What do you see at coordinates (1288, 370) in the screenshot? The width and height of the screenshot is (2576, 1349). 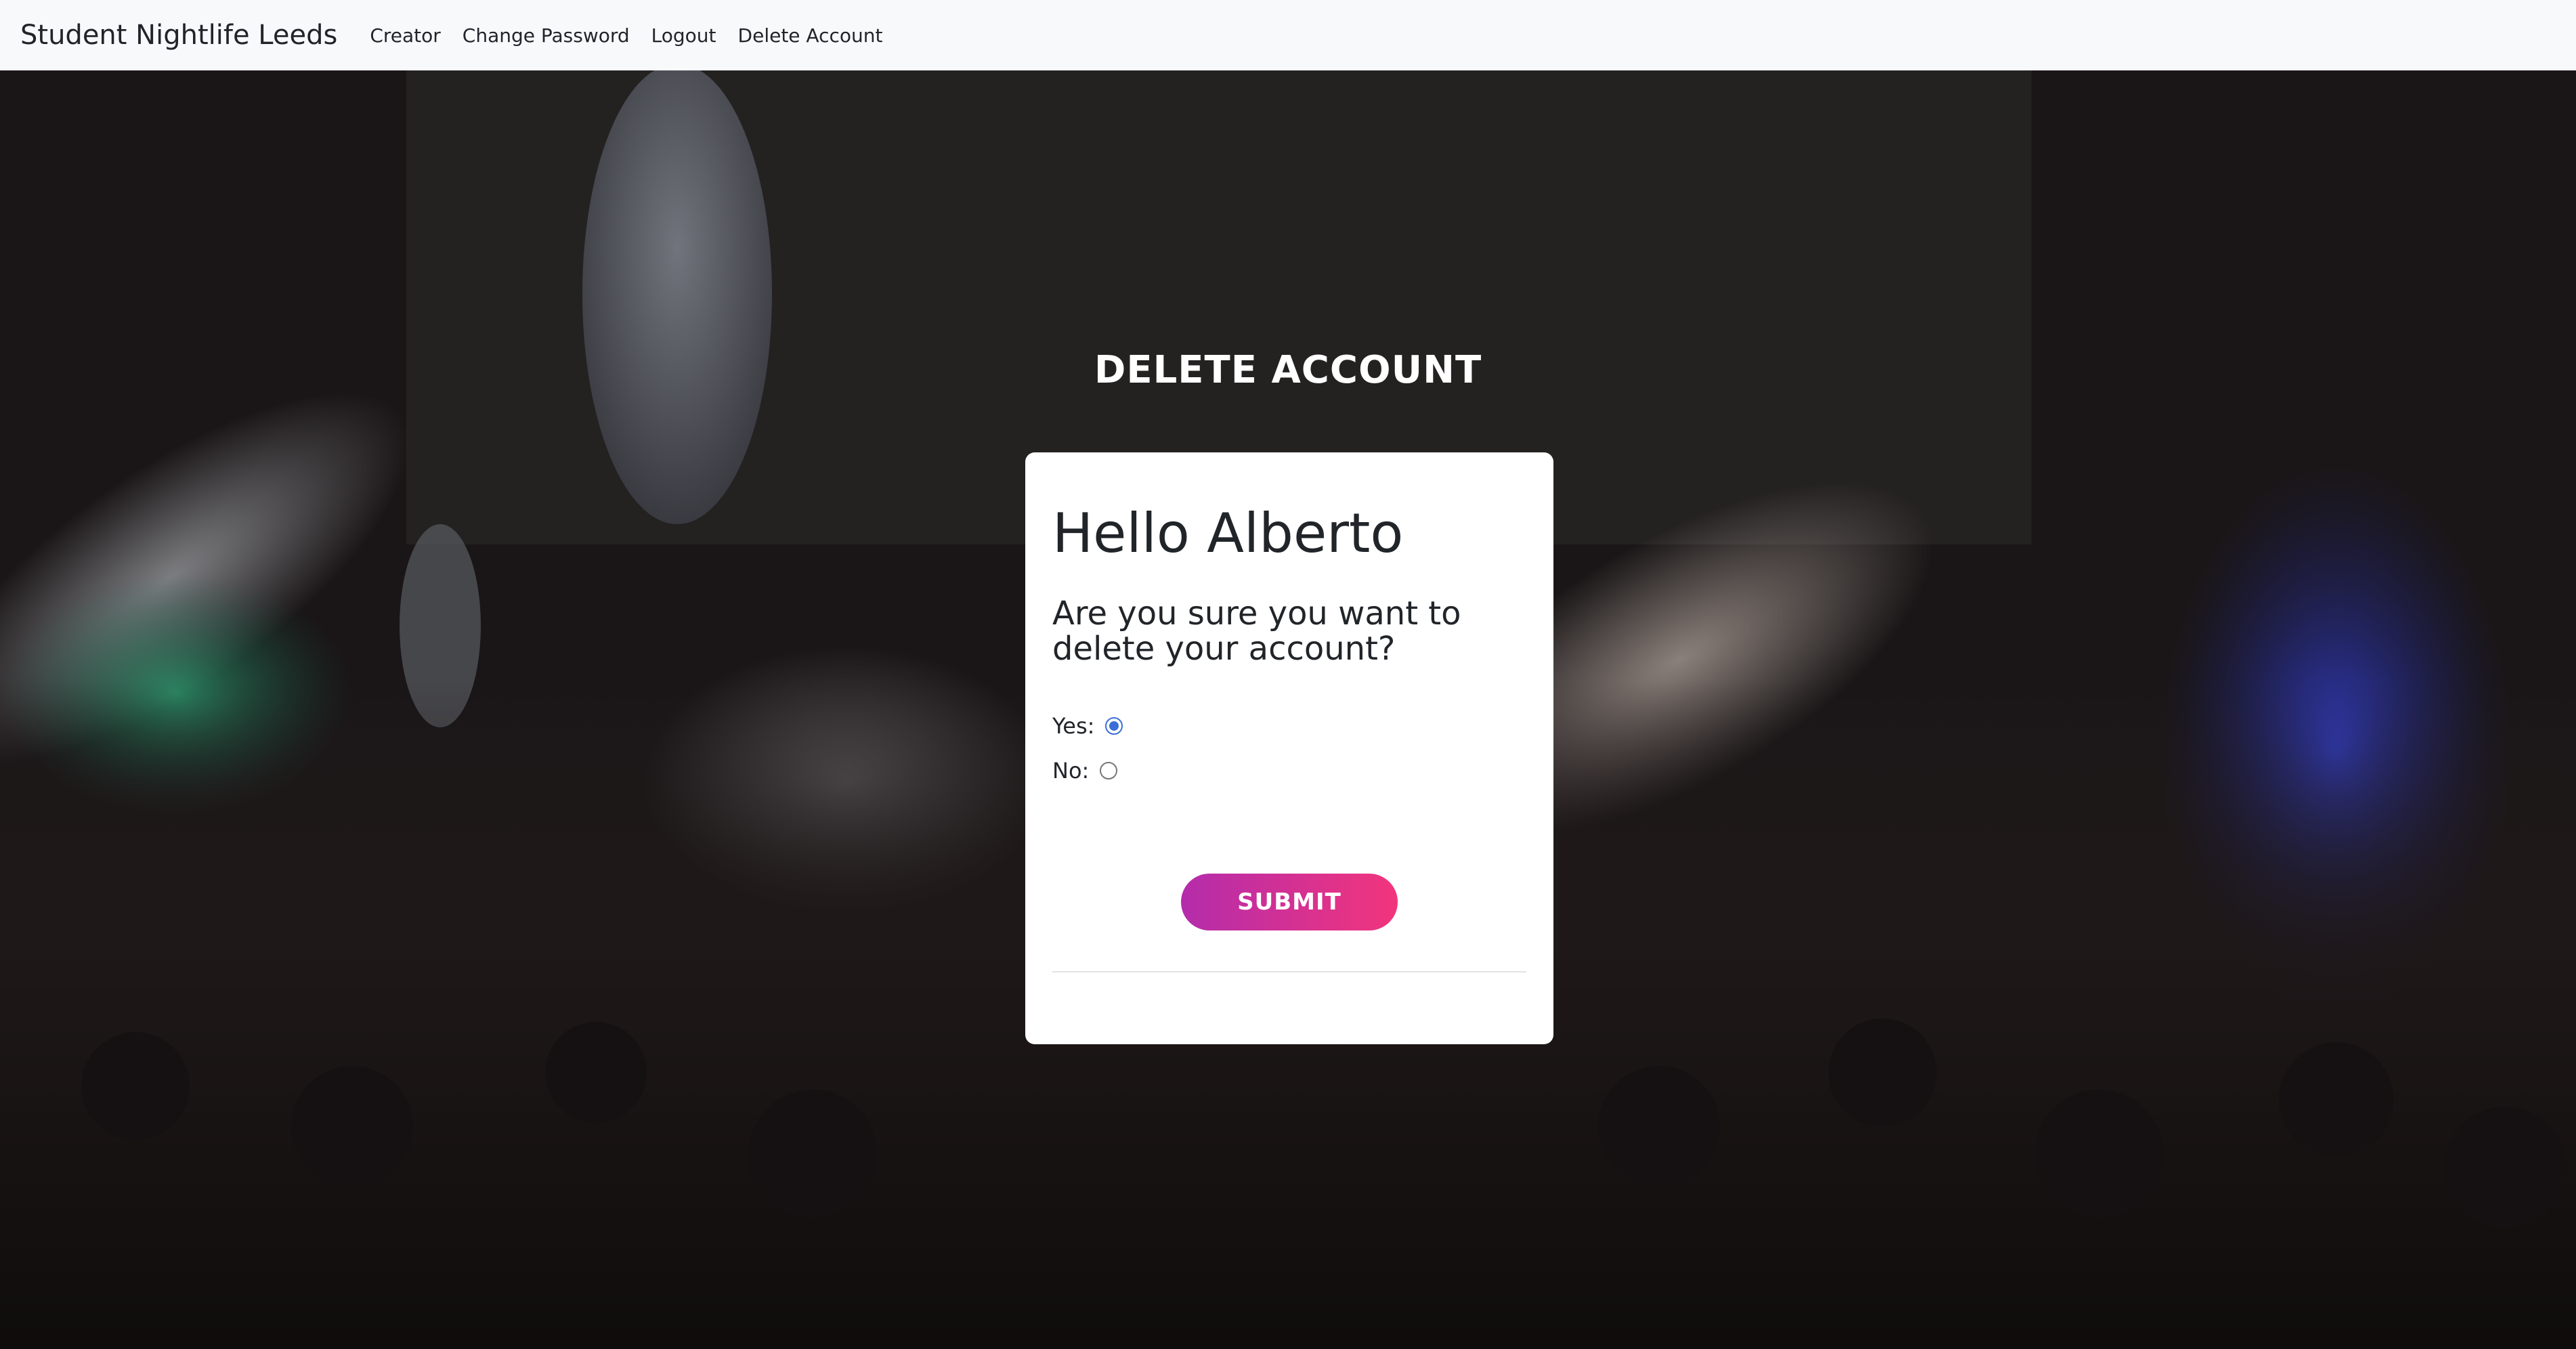 I see `page-title: DELETE ACCOUNT` at bounding box center [1288, 370].